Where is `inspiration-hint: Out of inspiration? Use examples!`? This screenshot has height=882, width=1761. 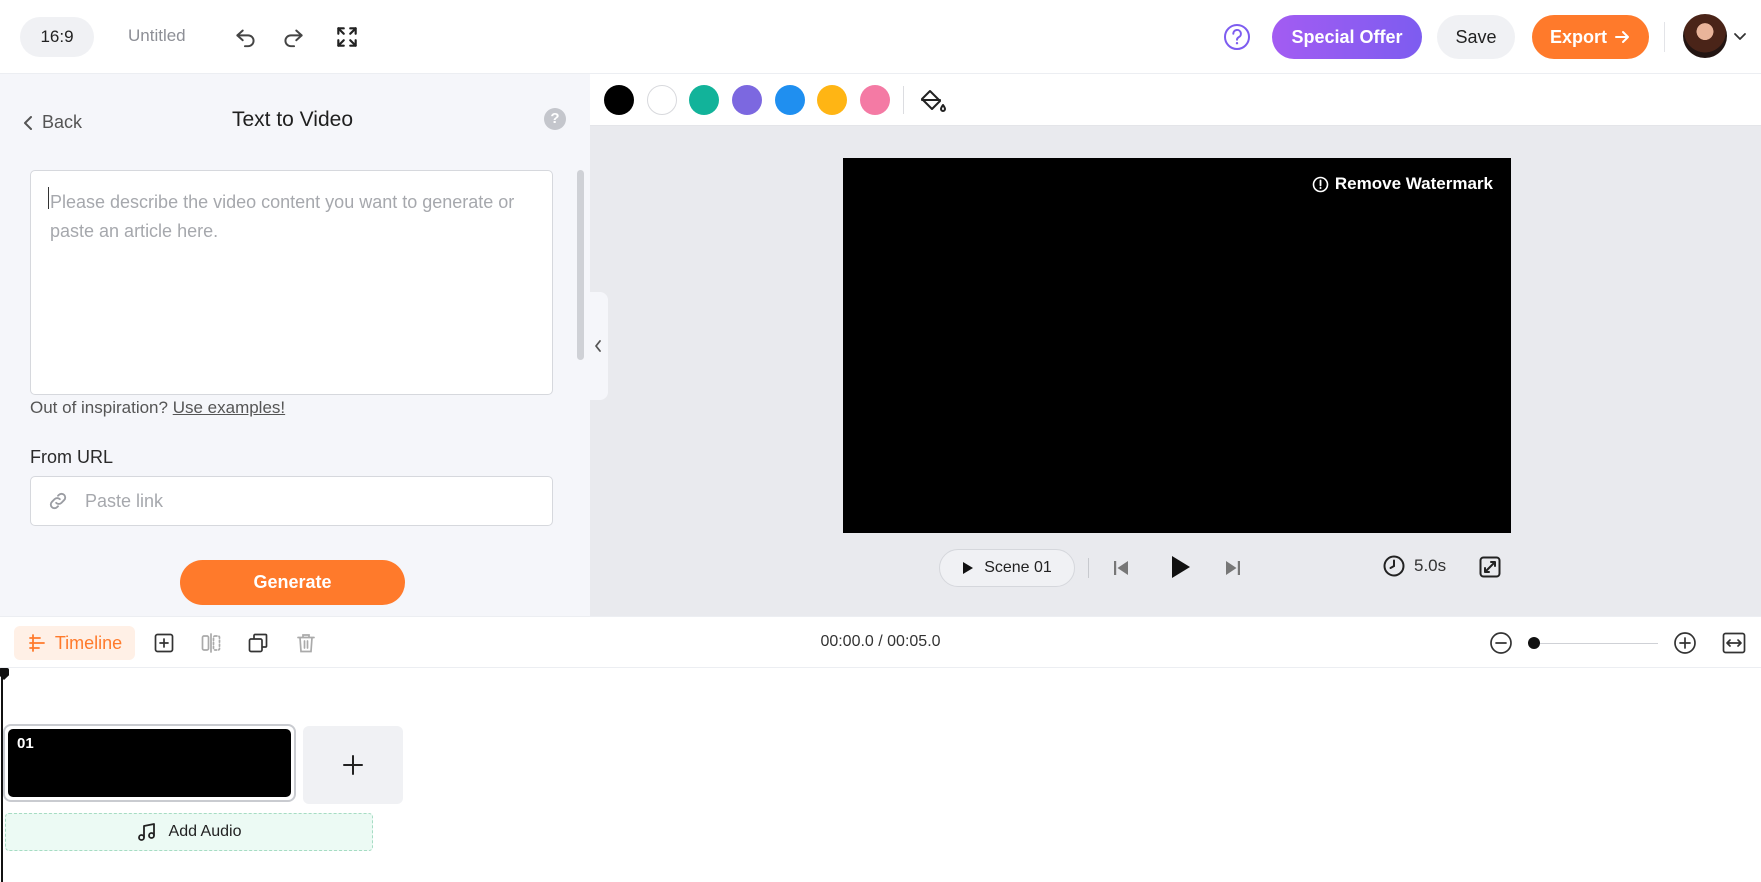 inspiration-hint: Out of inspiration? Use examples! is located at coordinates (157, 408).